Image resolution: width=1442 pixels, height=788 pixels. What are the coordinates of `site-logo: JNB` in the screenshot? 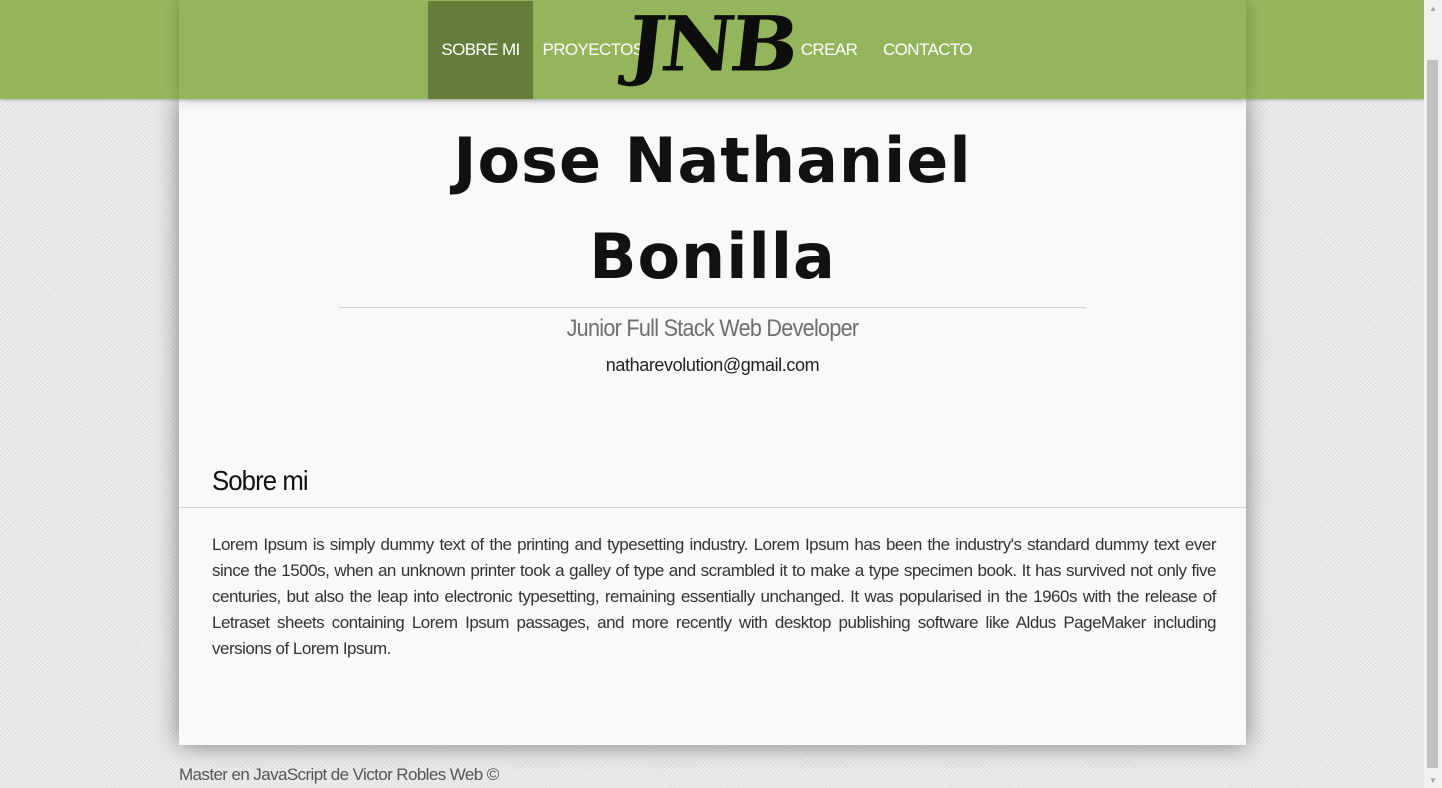 It's located at (711, 46).